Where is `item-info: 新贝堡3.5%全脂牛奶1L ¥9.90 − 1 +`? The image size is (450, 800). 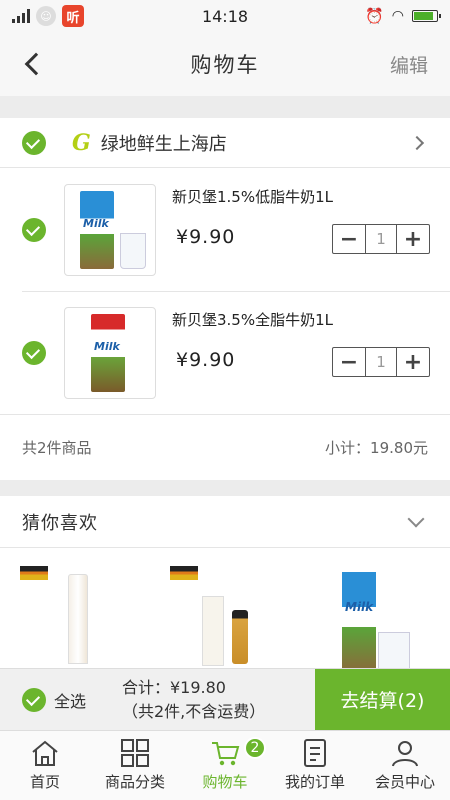
item-info: 新贝堡3.5%全脂牛奶1L ¥9.90 − 1 + is located at coordinates (311, 352).